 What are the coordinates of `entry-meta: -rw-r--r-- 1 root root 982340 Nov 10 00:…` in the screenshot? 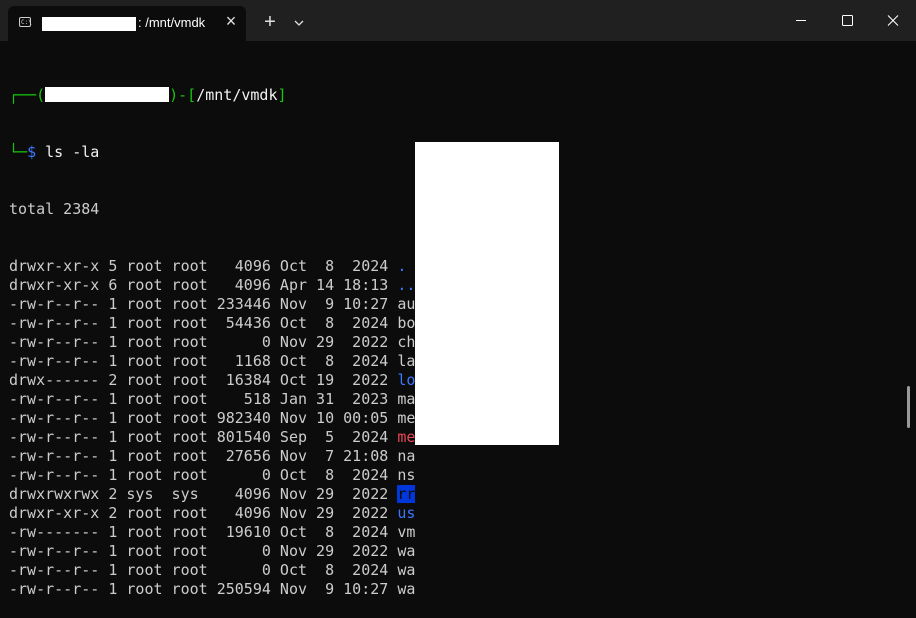 It's located at (203, 418).